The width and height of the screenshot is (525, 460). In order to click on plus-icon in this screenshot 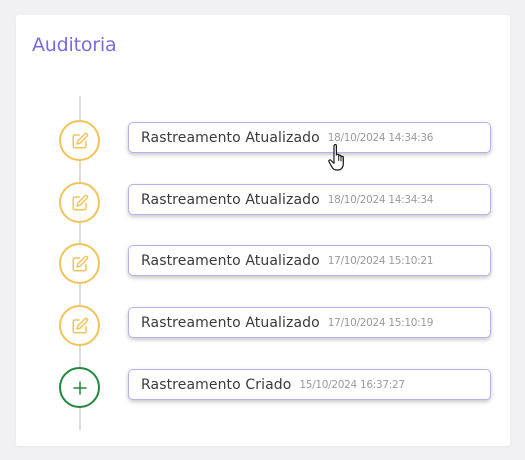, I will do `click(79, 387)`.